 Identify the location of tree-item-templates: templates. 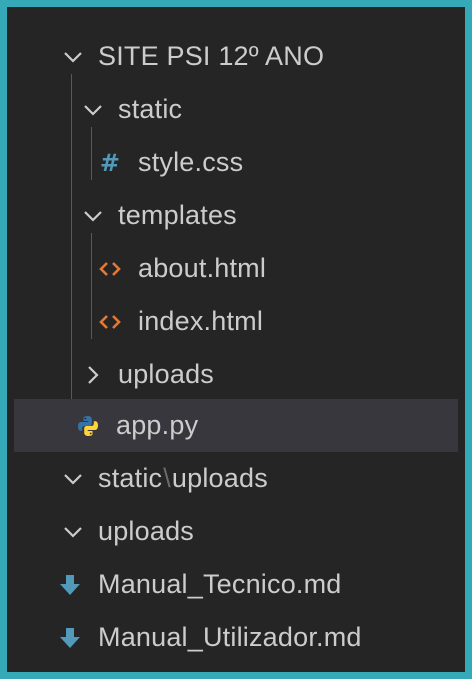
(236, 215).